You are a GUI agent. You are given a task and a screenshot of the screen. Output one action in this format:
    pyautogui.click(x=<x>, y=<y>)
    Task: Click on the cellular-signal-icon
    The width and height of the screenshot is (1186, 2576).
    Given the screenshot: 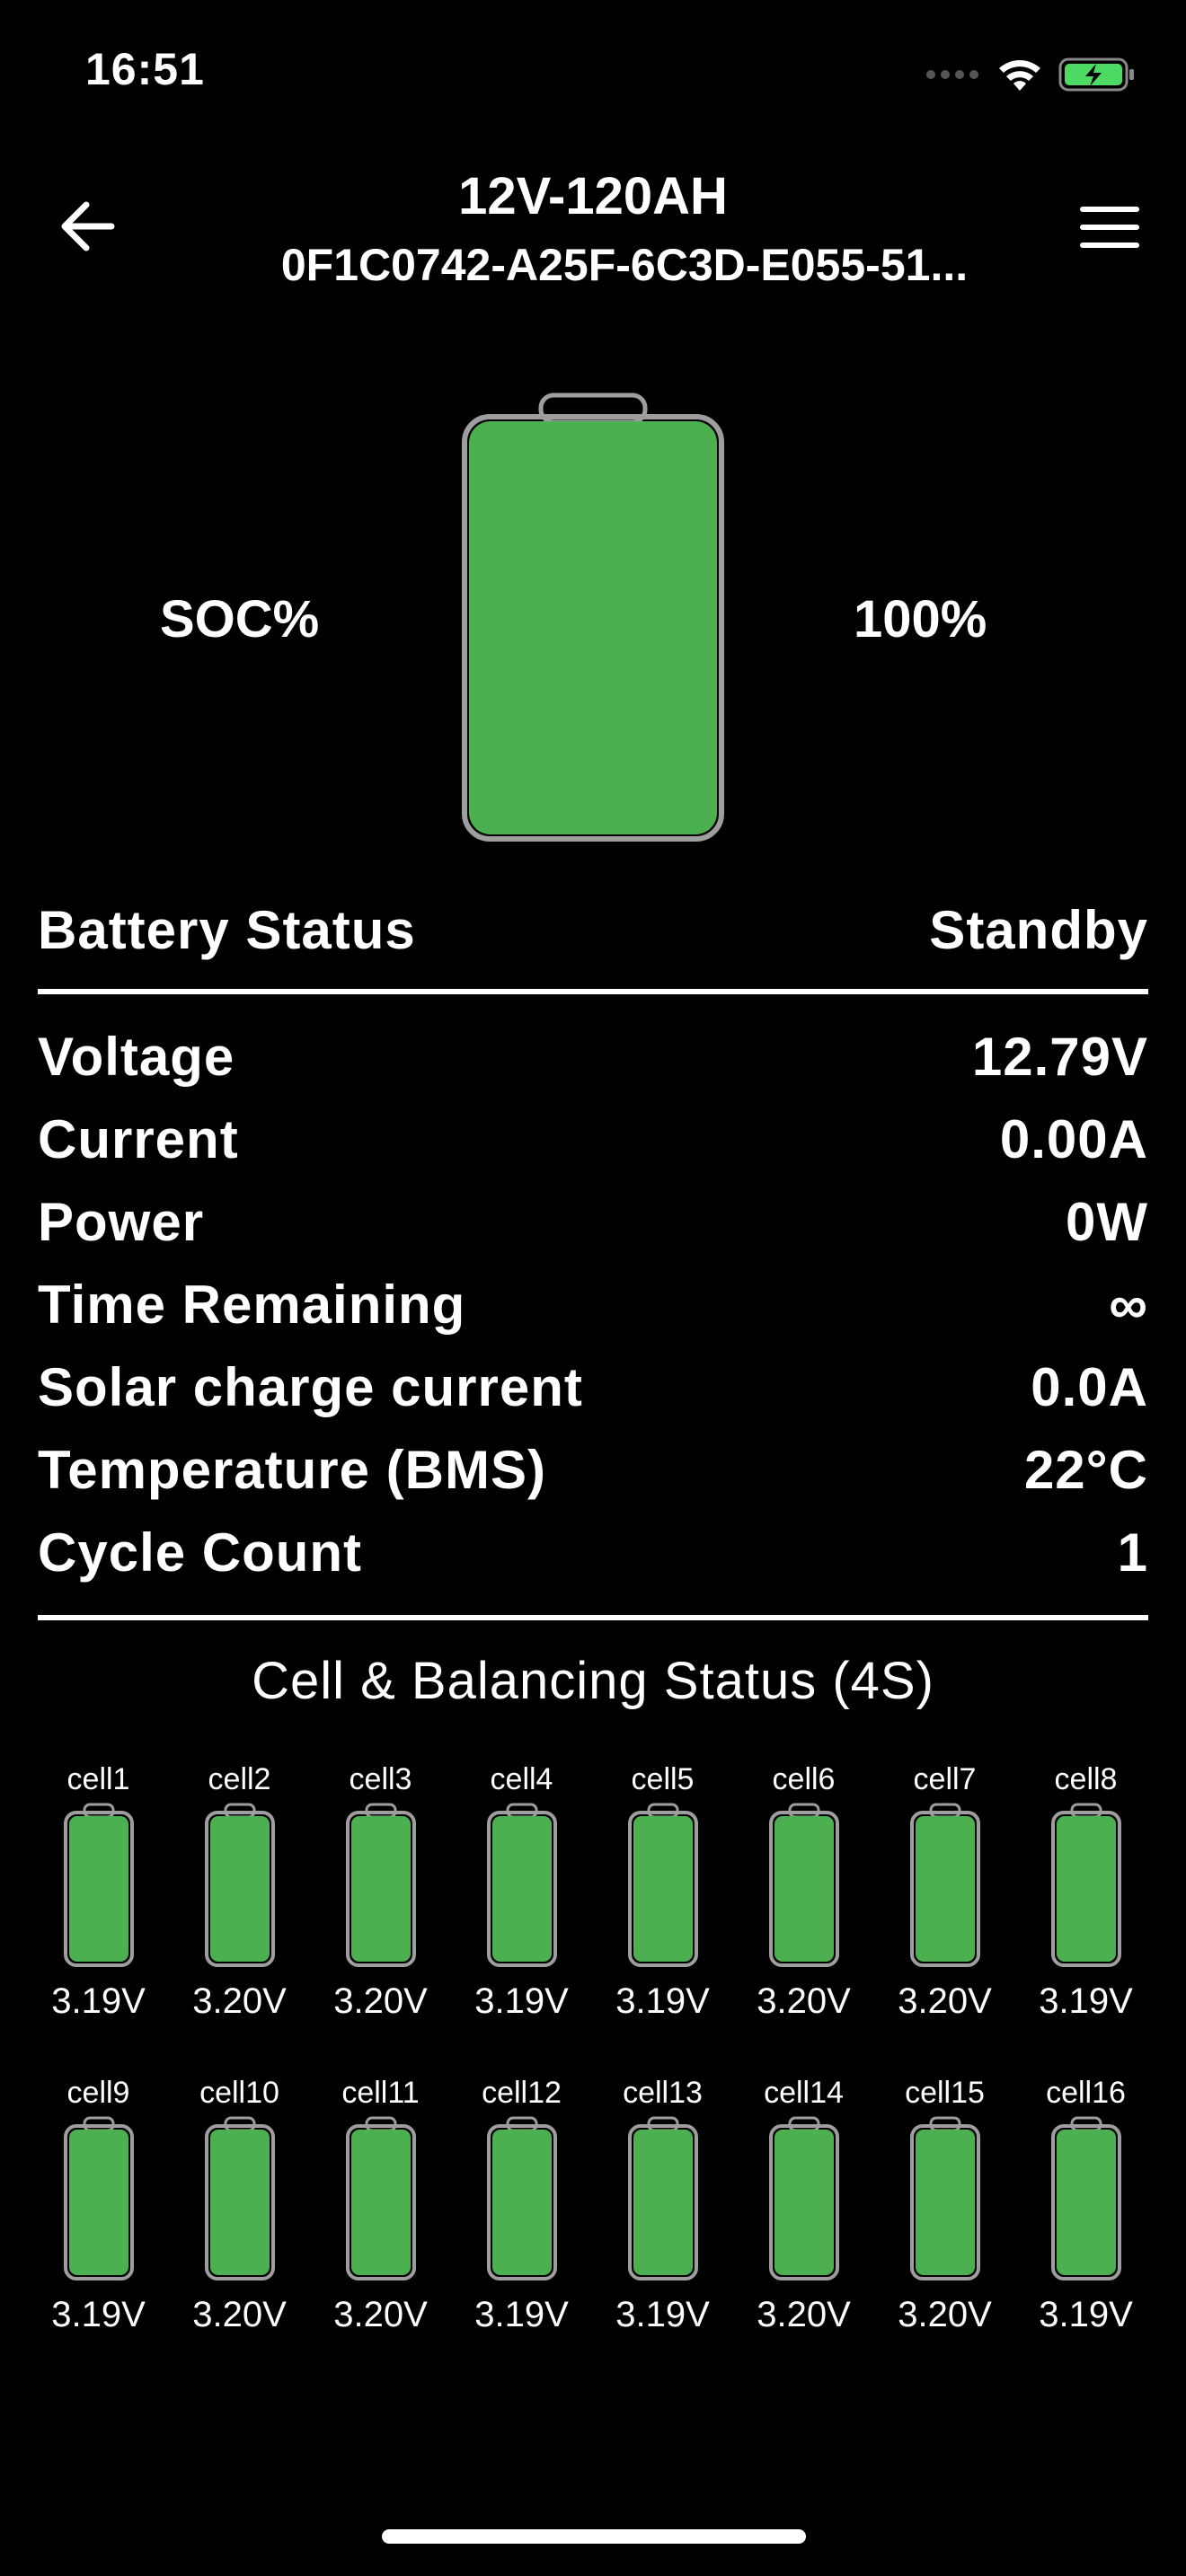 What is the action you would take?
    pyautogui.click(x=952, y=74)
    